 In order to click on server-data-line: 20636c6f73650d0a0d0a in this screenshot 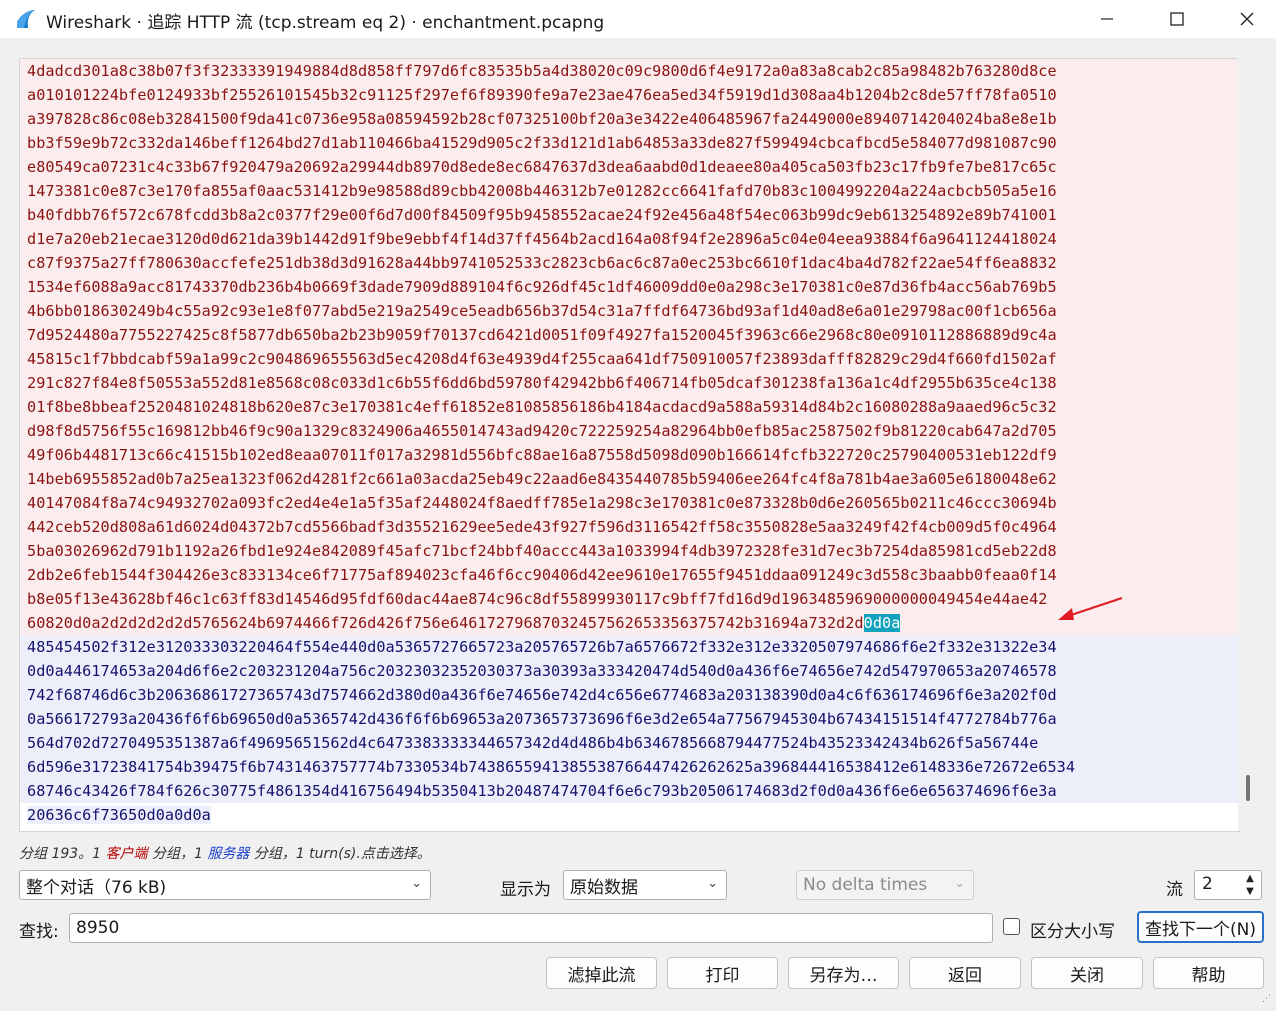, I will do `click(629, 815)`.